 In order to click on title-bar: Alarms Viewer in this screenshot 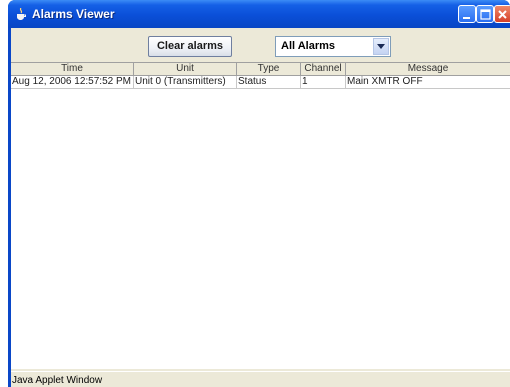, I will do `click(259, 14)`.